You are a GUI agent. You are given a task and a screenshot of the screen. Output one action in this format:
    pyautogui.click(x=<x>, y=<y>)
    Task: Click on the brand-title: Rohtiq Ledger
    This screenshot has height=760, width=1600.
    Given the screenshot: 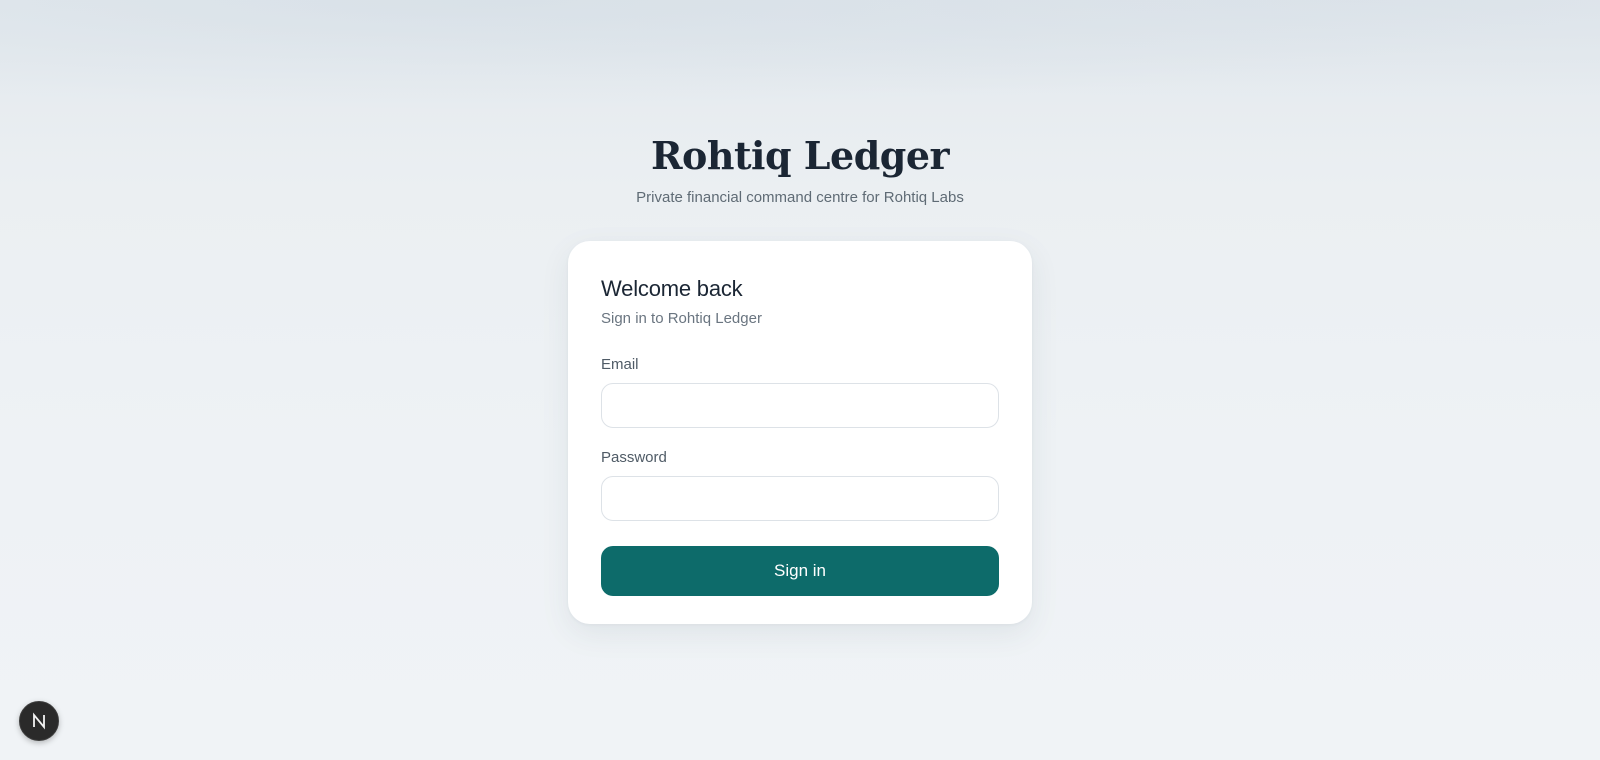 What is the action you would take?
    pyautogui.click(x=800, y=155)
    